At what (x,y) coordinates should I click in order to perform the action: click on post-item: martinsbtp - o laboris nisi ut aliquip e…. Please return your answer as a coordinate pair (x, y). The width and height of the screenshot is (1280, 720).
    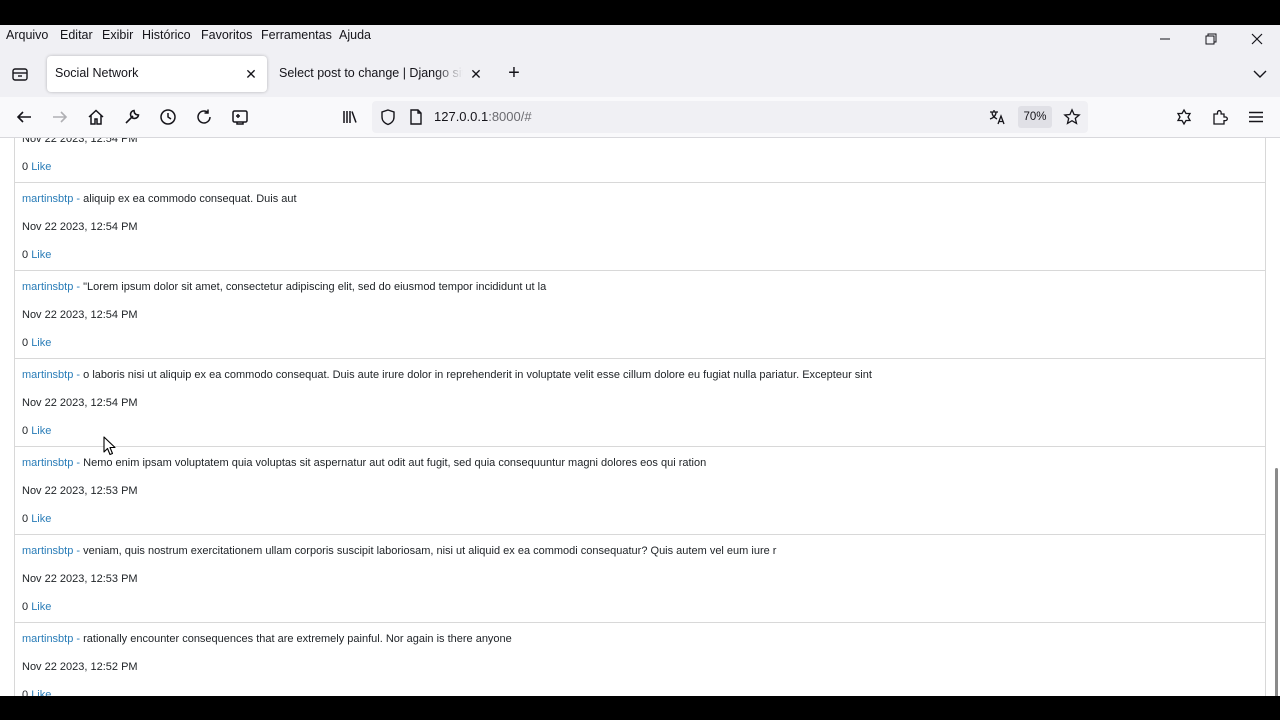
    Looking at the image, I should click on (640, 403).